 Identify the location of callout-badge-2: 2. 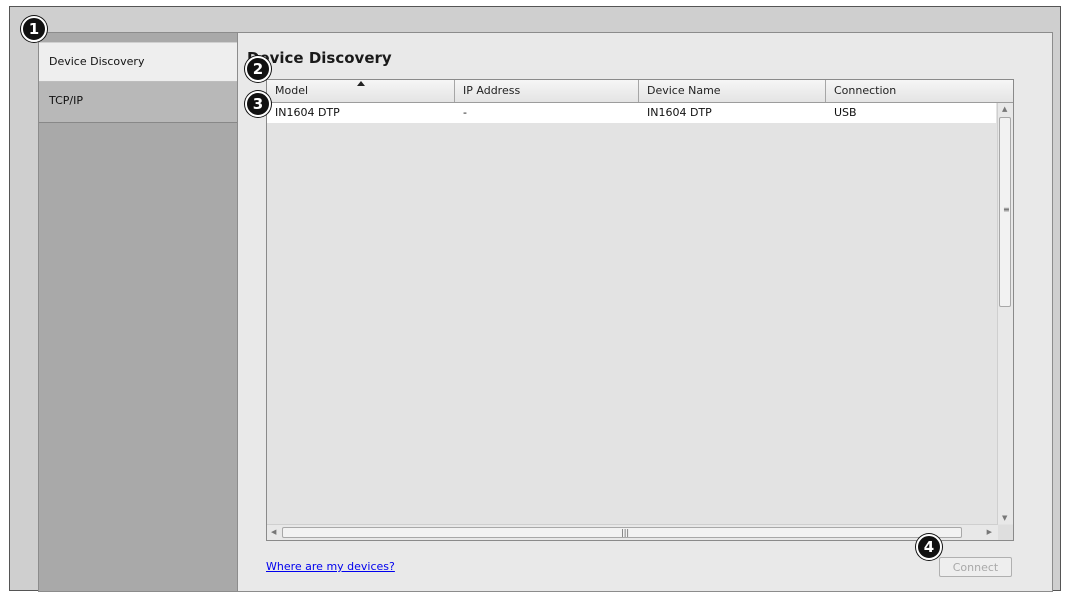
(258, 69).